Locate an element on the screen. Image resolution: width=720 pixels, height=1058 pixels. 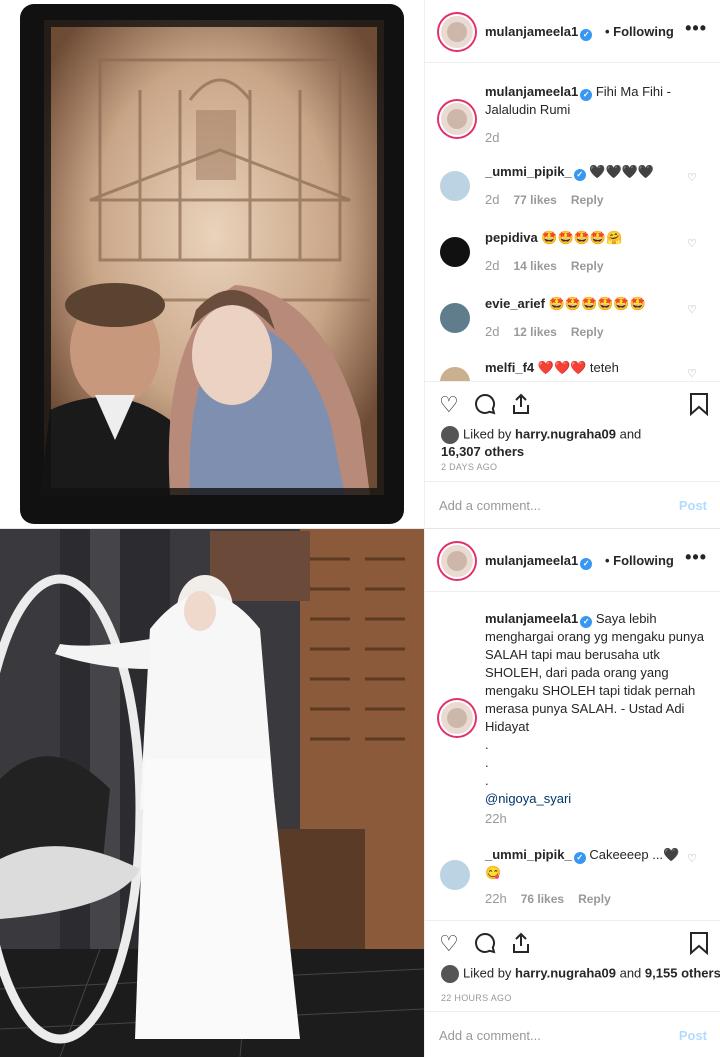
post-time: 2 DAYS AGO is located at coordinates (469, 467).